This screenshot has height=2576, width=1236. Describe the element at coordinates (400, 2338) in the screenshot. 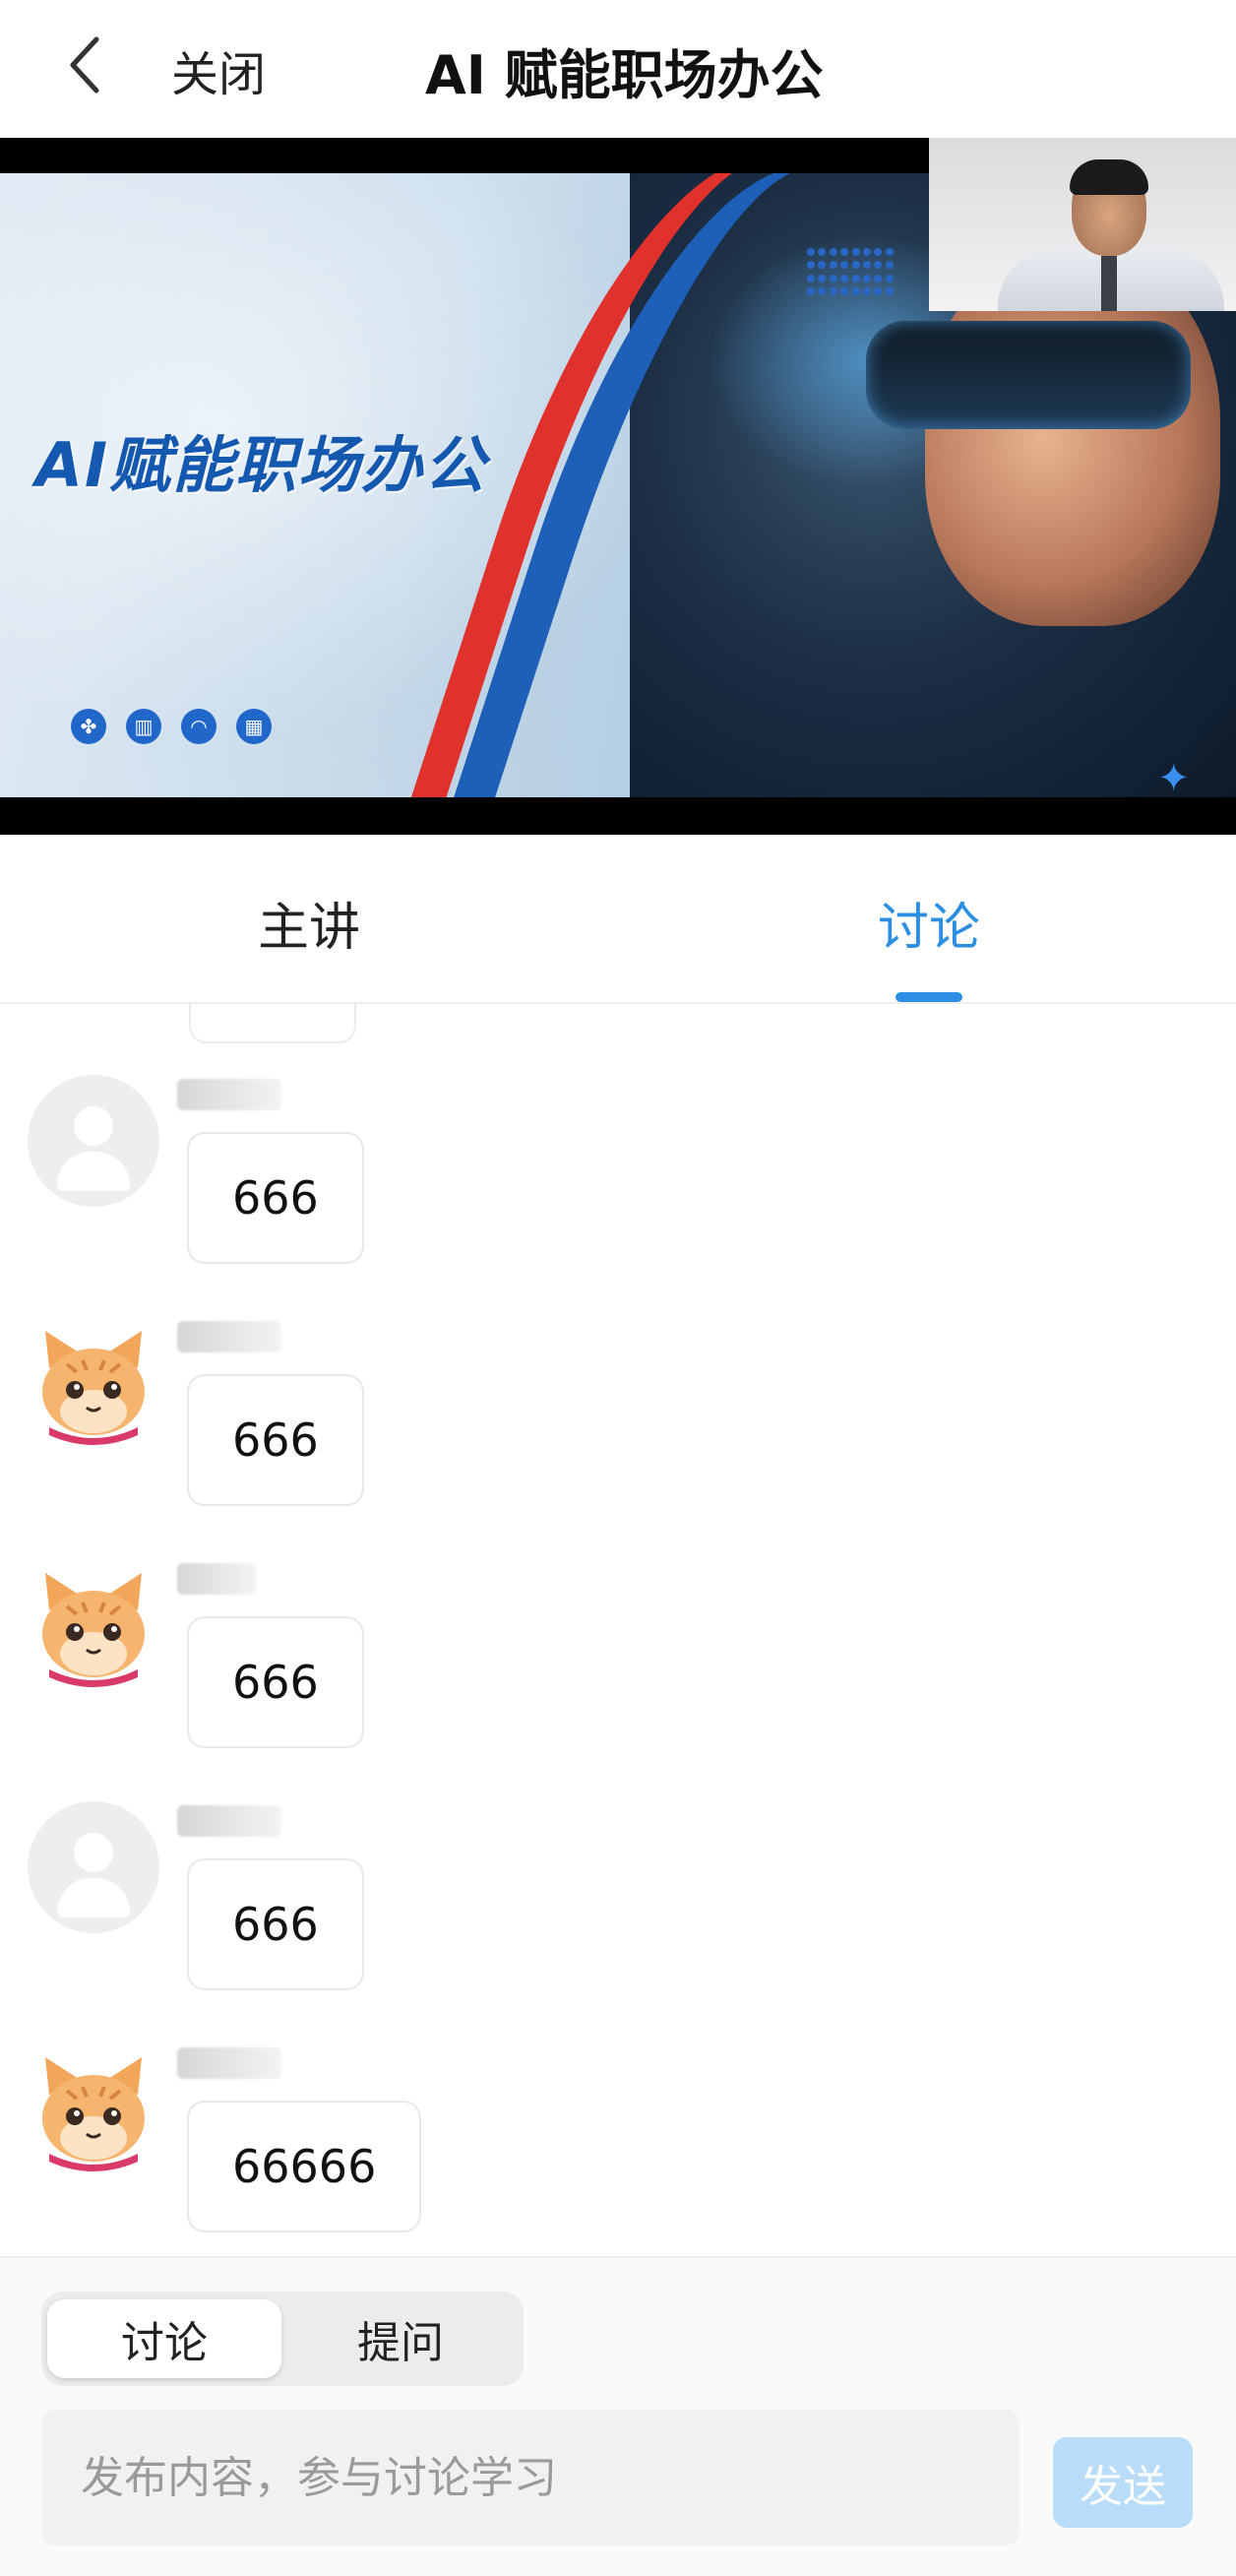

I see `mode-ask-button: 提问` at that location.